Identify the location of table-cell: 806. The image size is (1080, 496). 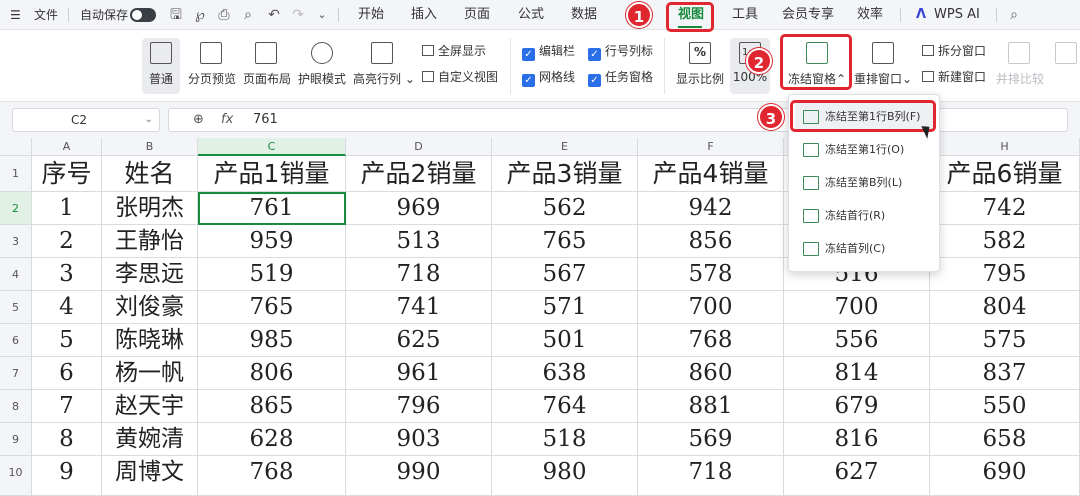
(272, 373).